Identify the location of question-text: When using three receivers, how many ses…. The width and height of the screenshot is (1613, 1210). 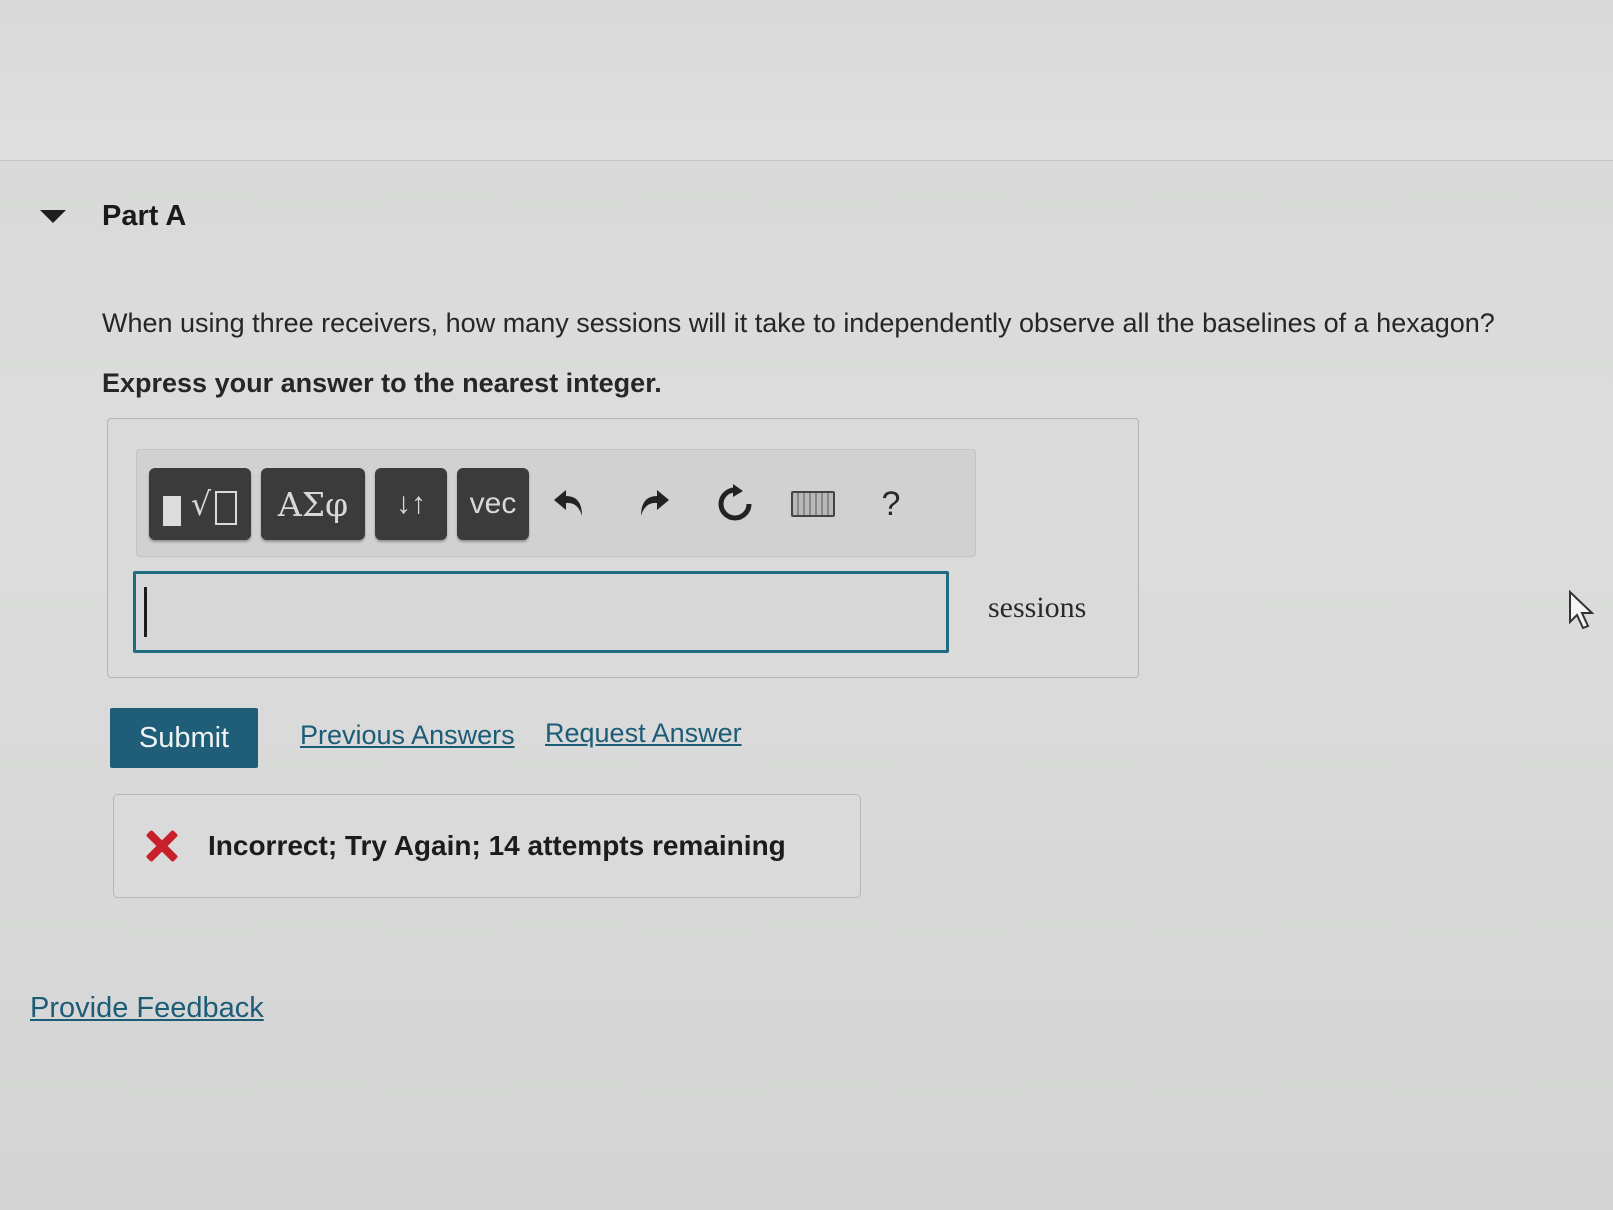
(798, 323).